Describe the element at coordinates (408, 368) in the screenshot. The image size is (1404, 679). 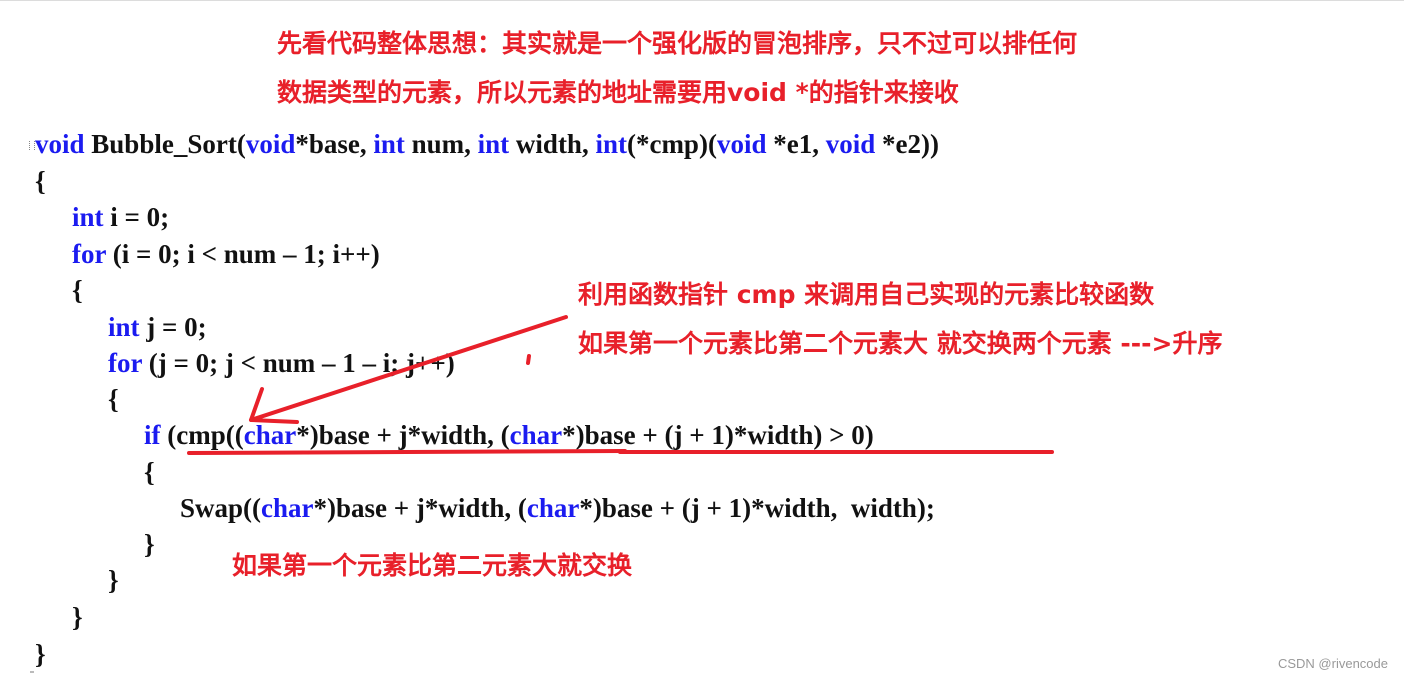
I see `arrow-shaft` at that location.